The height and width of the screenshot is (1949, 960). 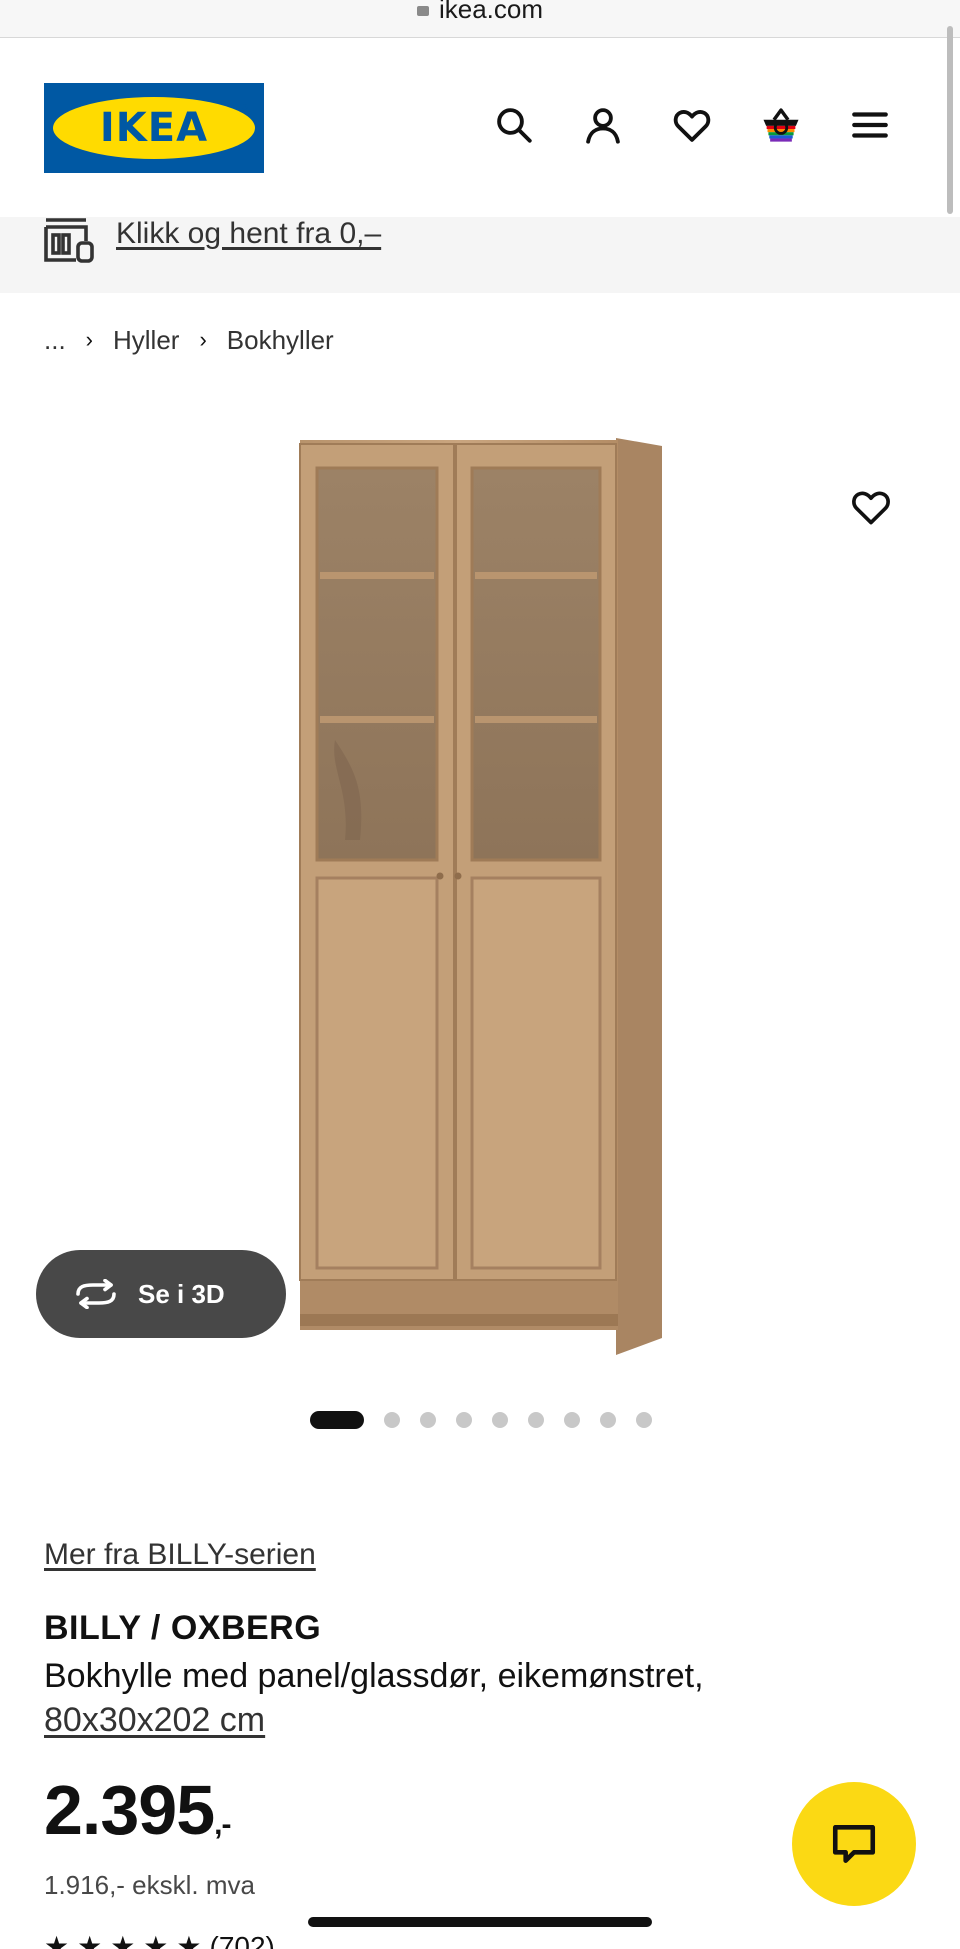 I want to click on price-value: 2.395, so click(x=129, y=1810).